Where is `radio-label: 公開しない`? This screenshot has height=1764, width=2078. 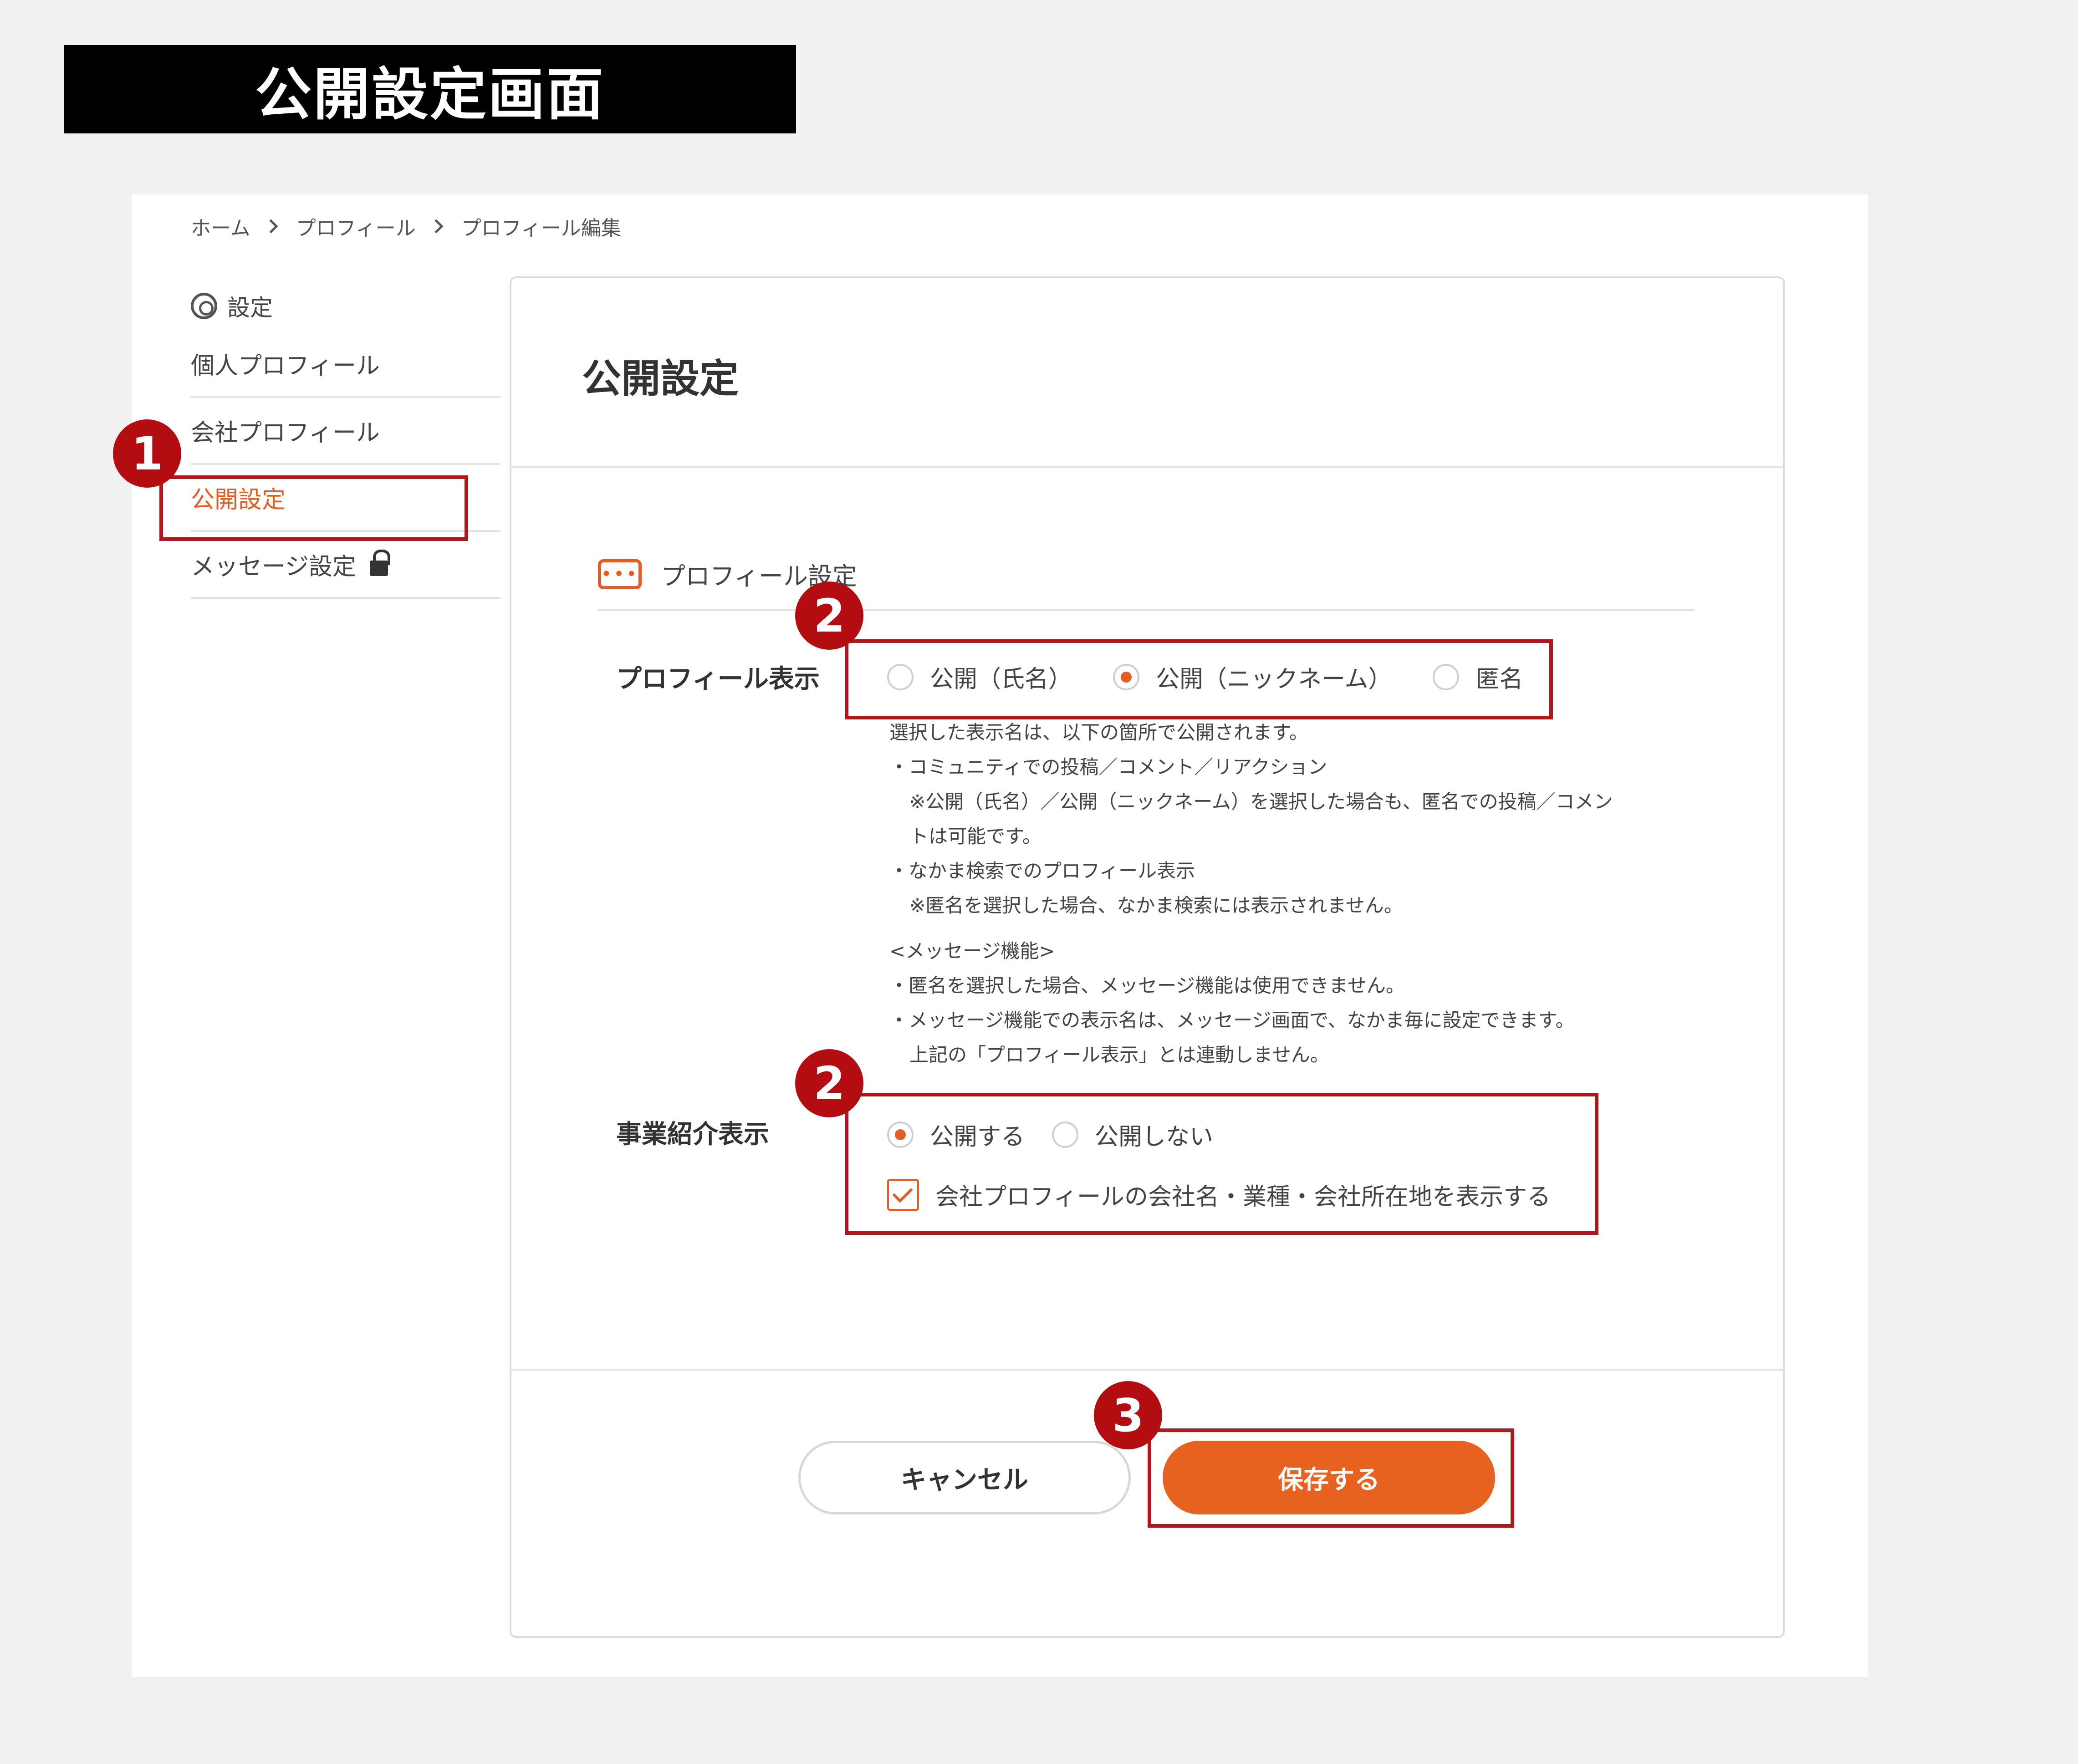
radio-label: 公開しない is located at coordinates (1154, 1137).